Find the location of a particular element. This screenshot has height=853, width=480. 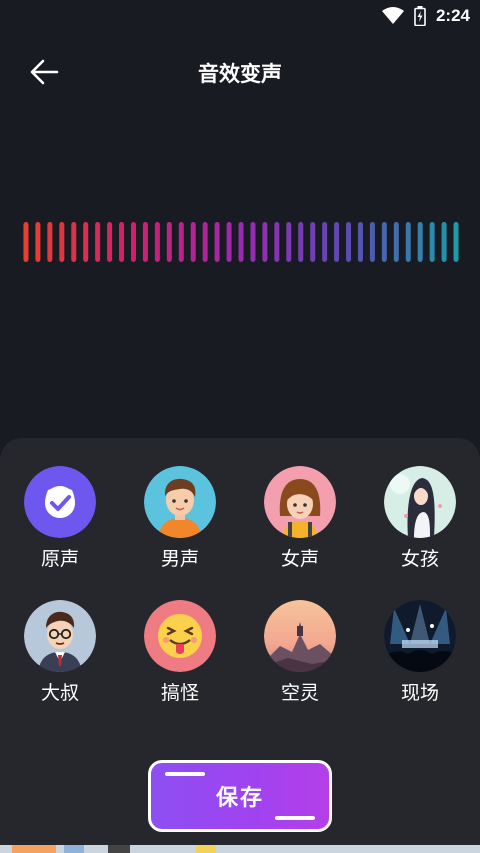

effect-label: 现场 is located at coordinates (419, 693).